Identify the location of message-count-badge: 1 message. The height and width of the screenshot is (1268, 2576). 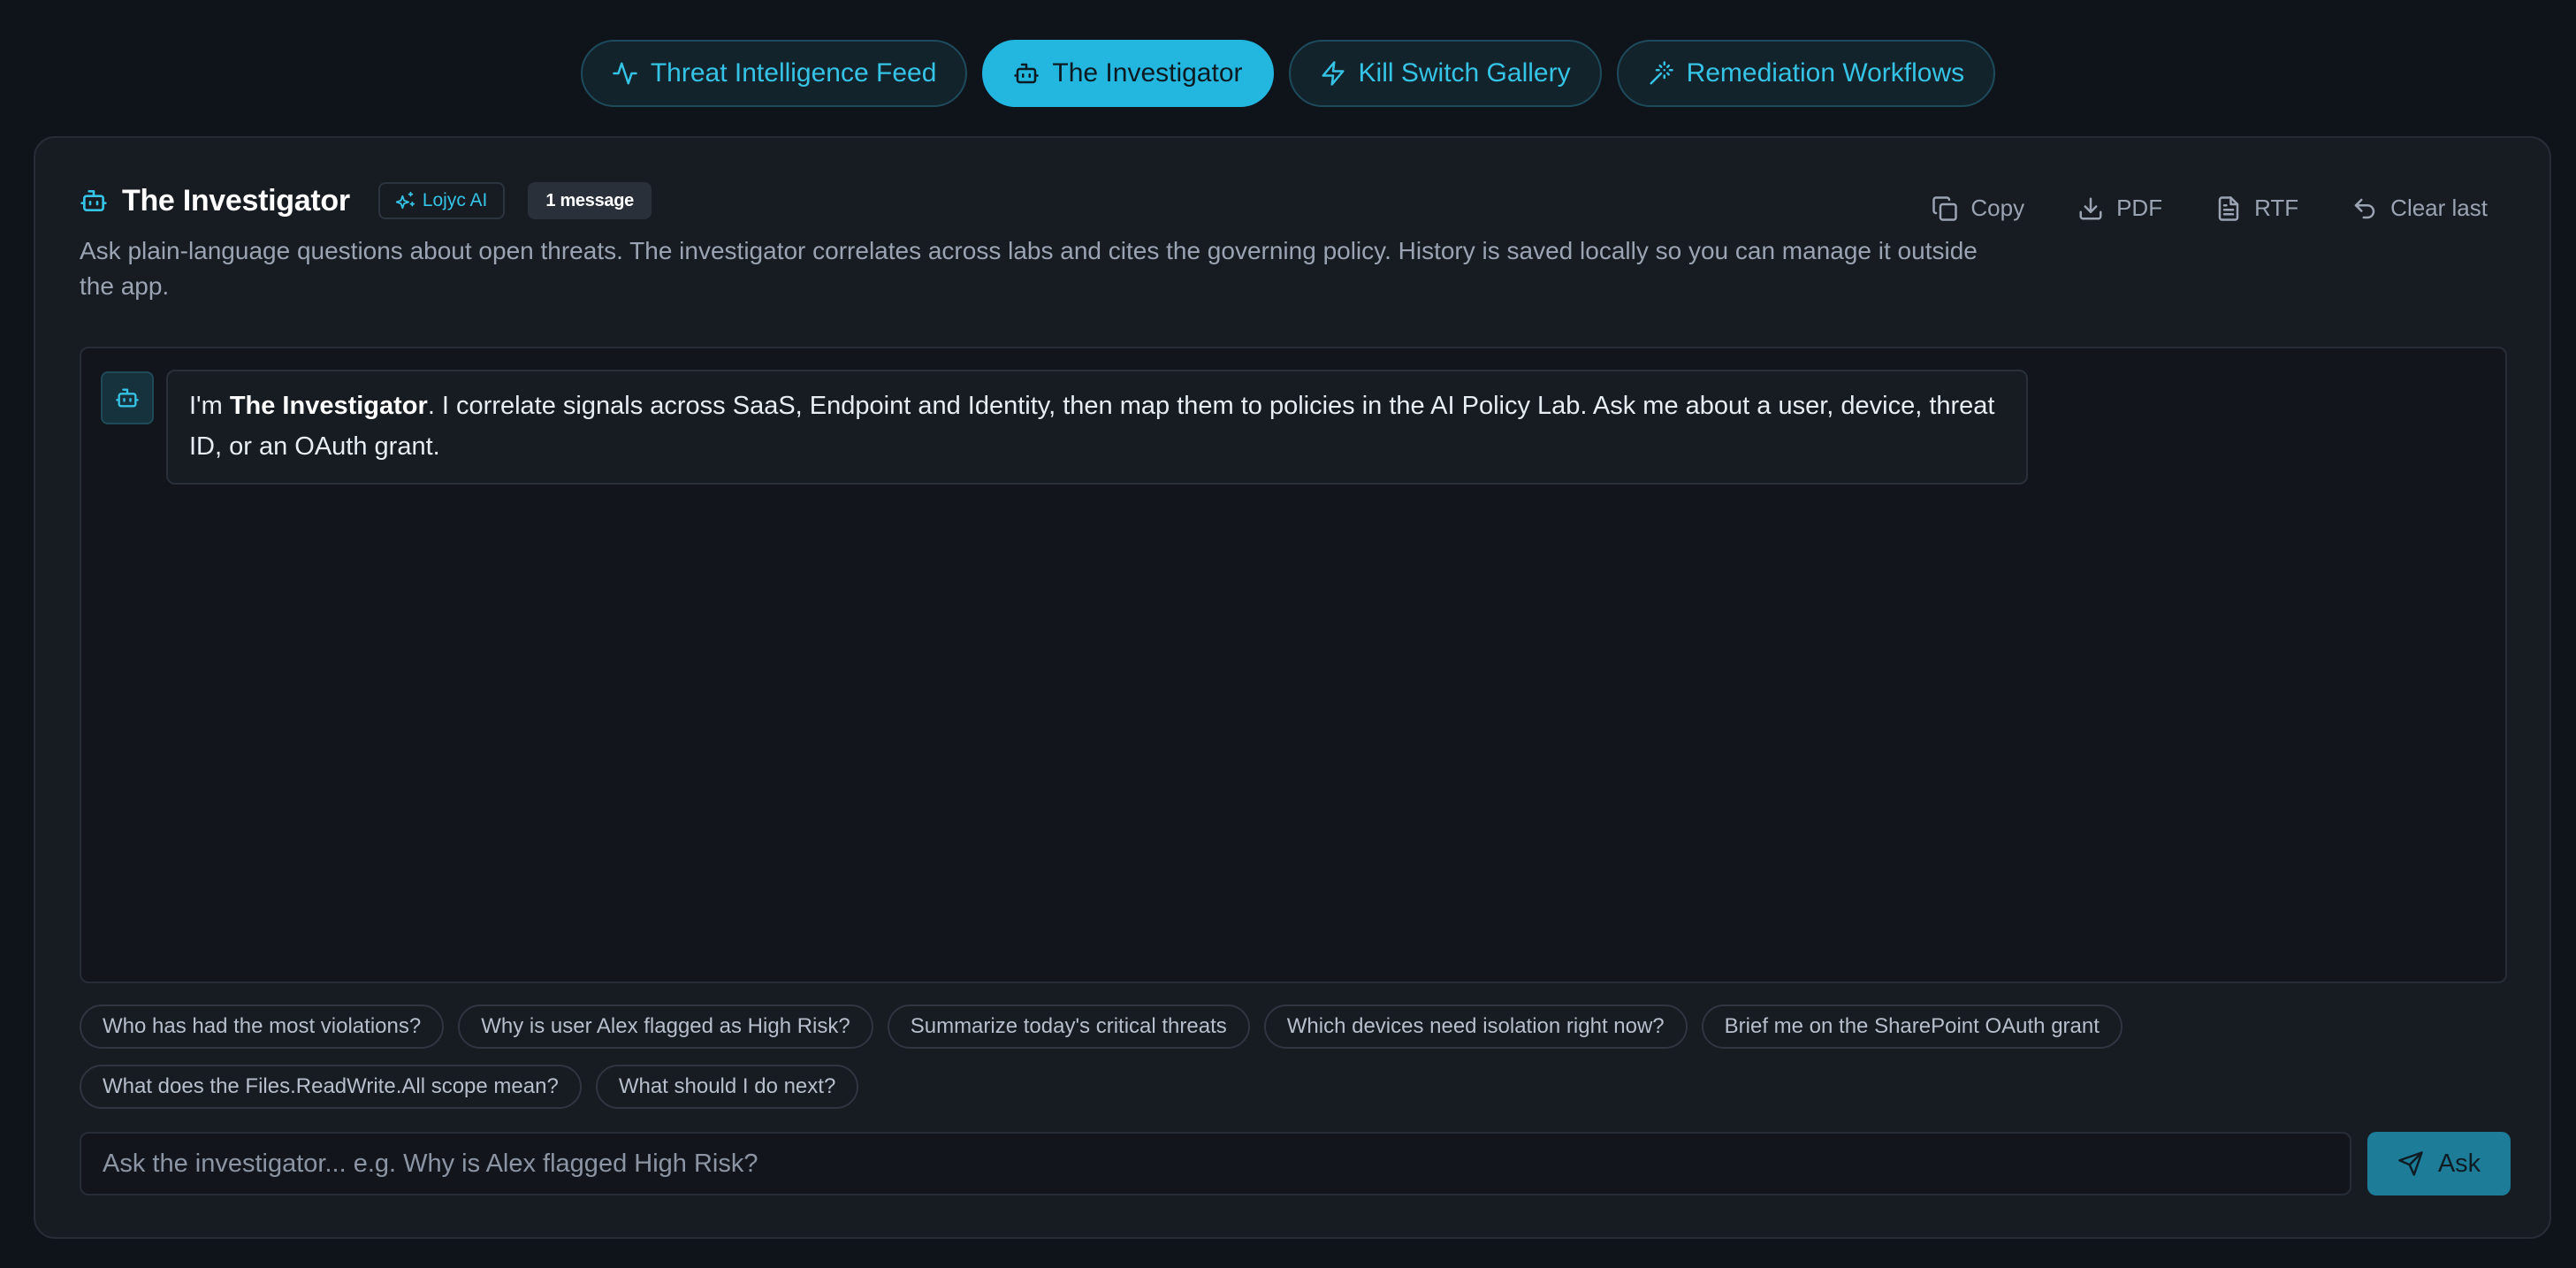
(590, 200).